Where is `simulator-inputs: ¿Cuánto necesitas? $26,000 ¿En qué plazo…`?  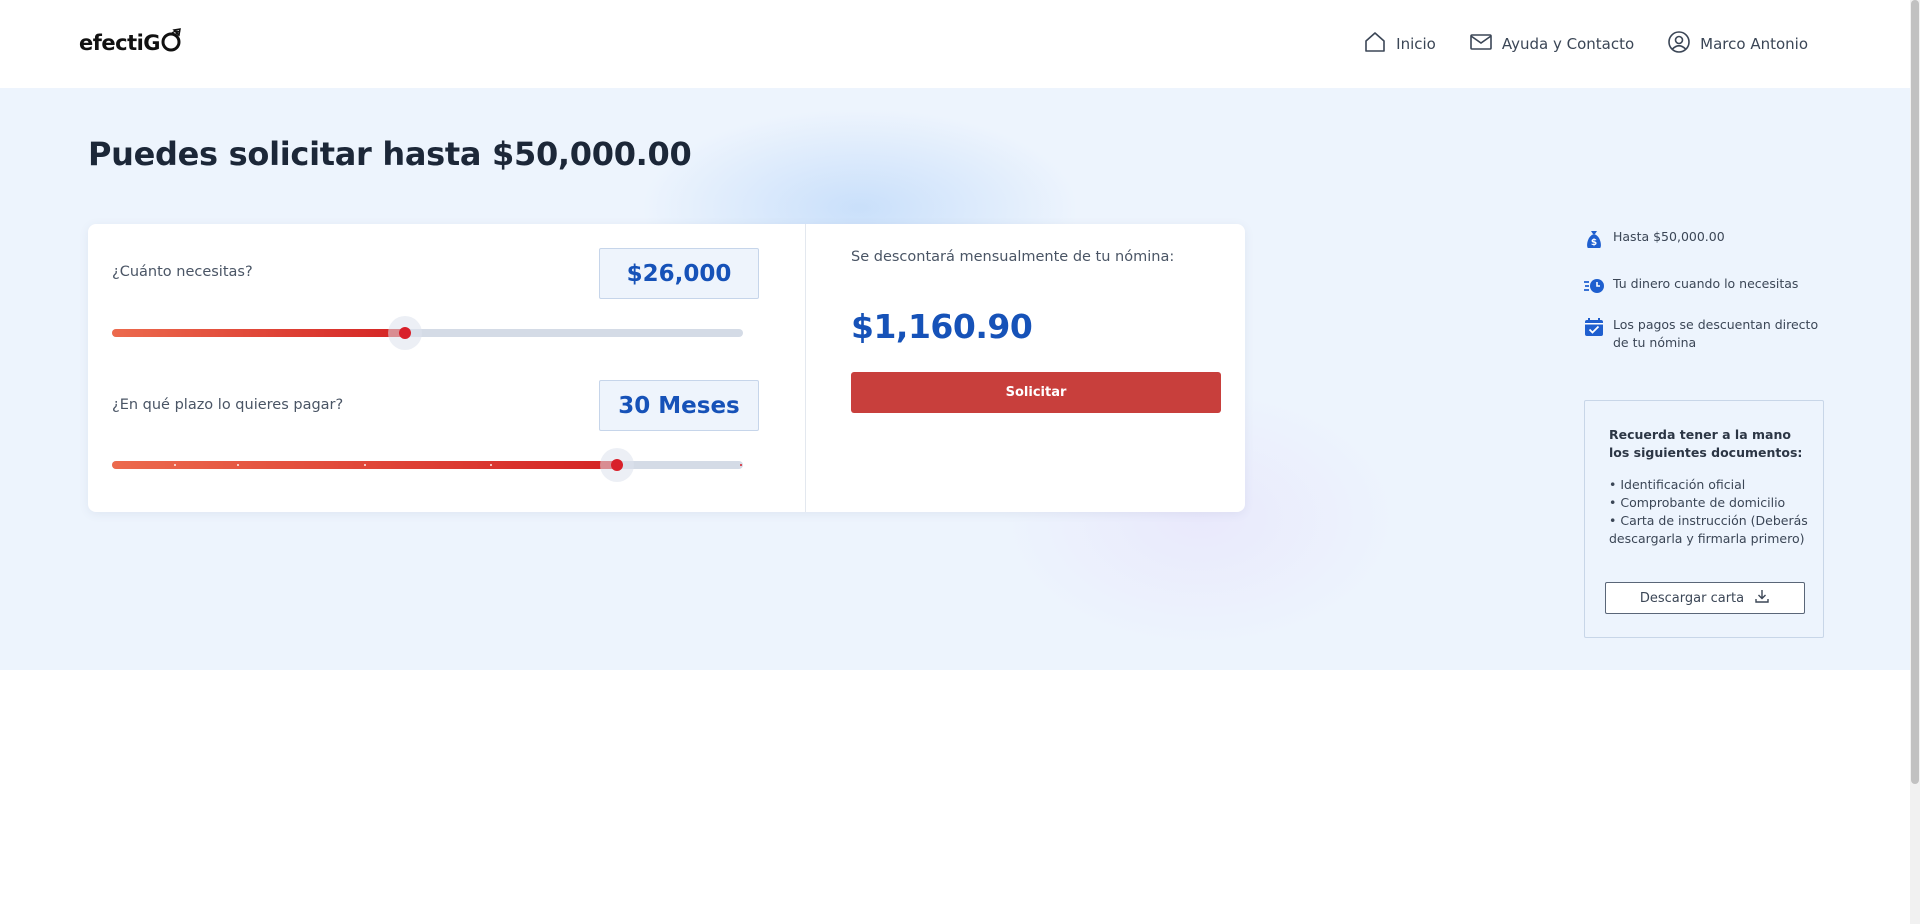
simulator-inputs: ¿Cuánto necesitas? $26,000 ¿En qué plazo… is located at coordinates (447, 368).